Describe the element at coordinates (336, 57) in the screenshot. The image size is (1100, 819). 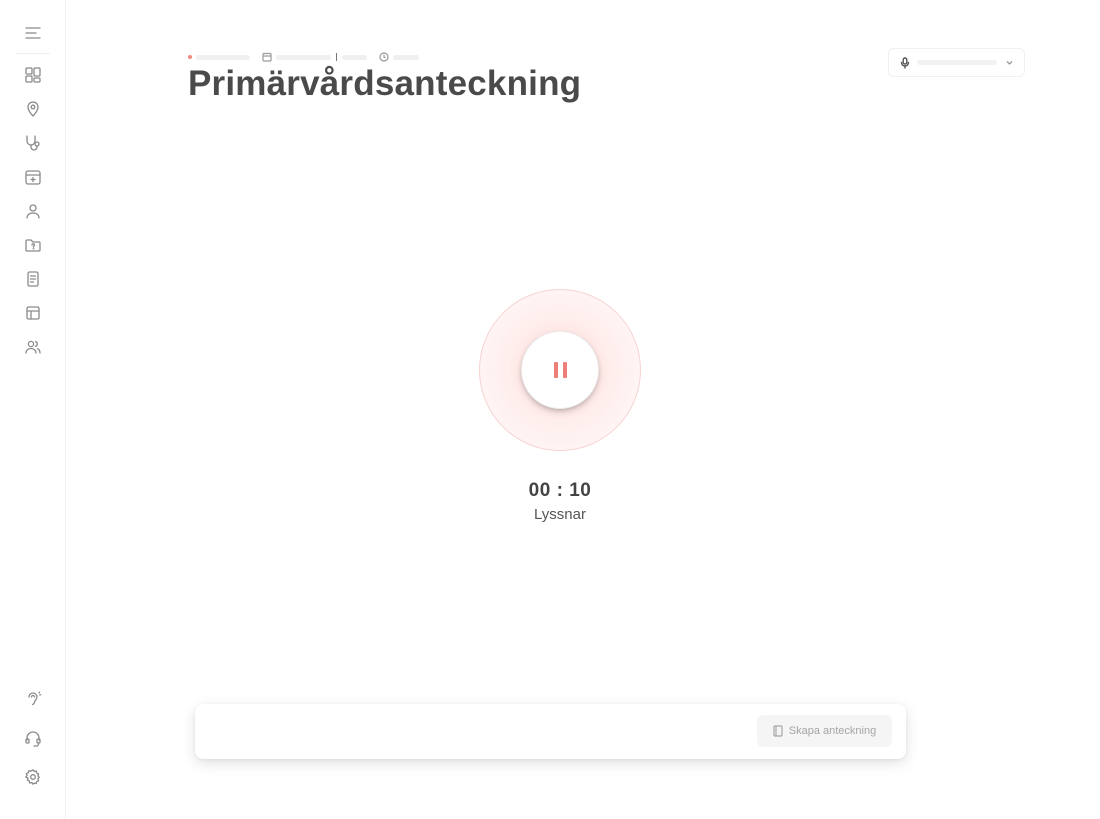
I see `meta-separator` at that location.